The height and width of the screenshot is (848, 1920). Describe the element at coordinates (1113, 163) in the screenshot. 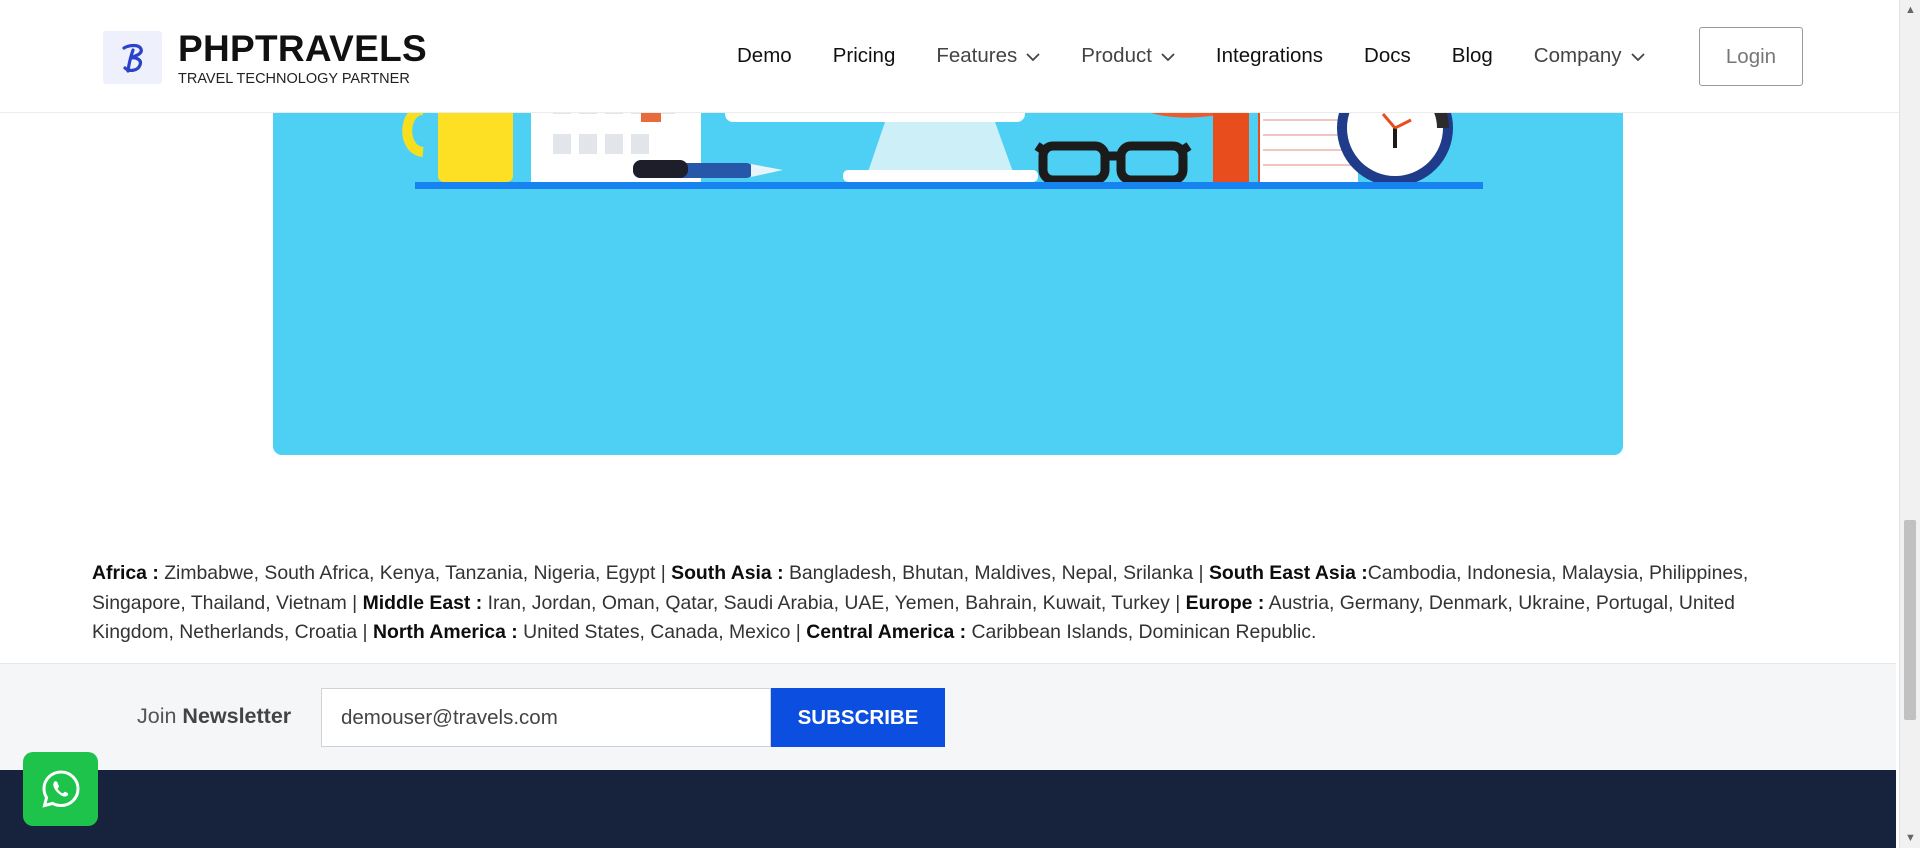

I see `glasses-icon` at that location.